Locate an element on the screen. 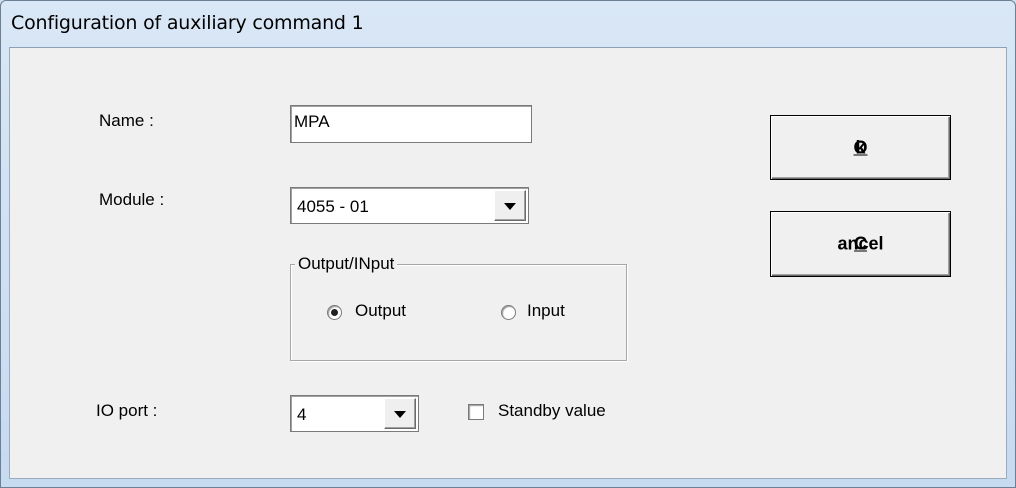 This screenshot has height=488, width=1016. io-port-select: 4 is located at coordinates (354, 413).